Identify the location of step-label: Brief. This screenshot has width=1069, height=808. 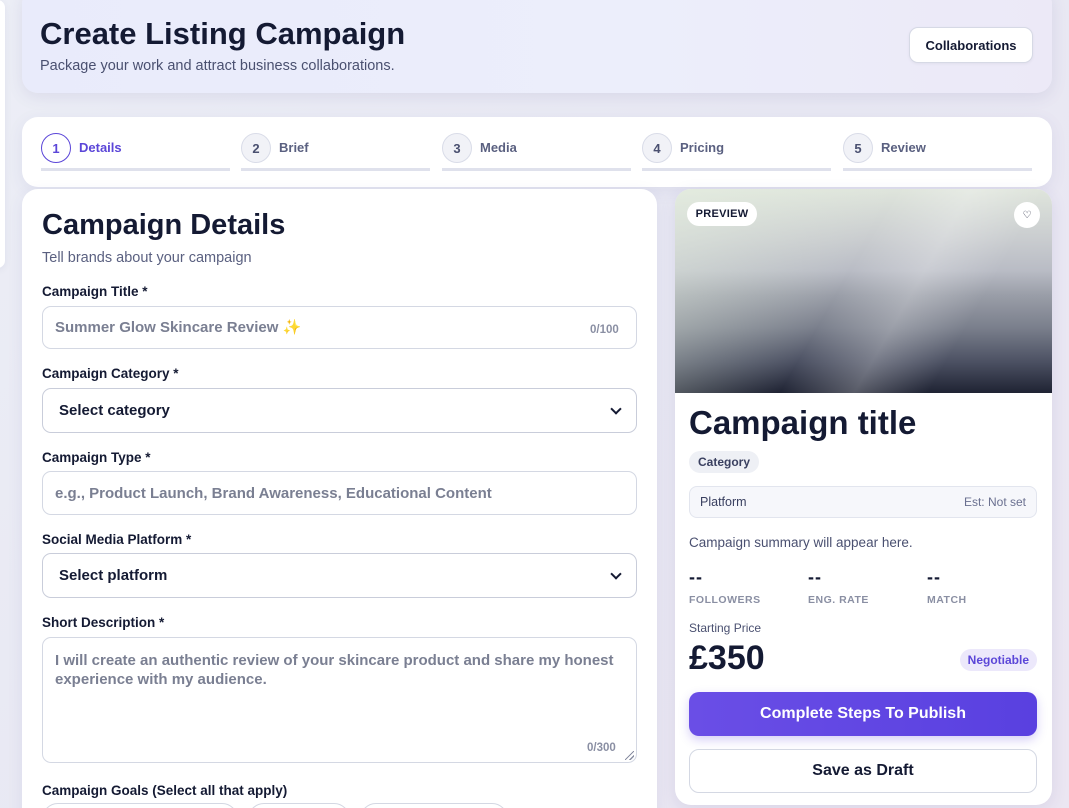
(294, 147).